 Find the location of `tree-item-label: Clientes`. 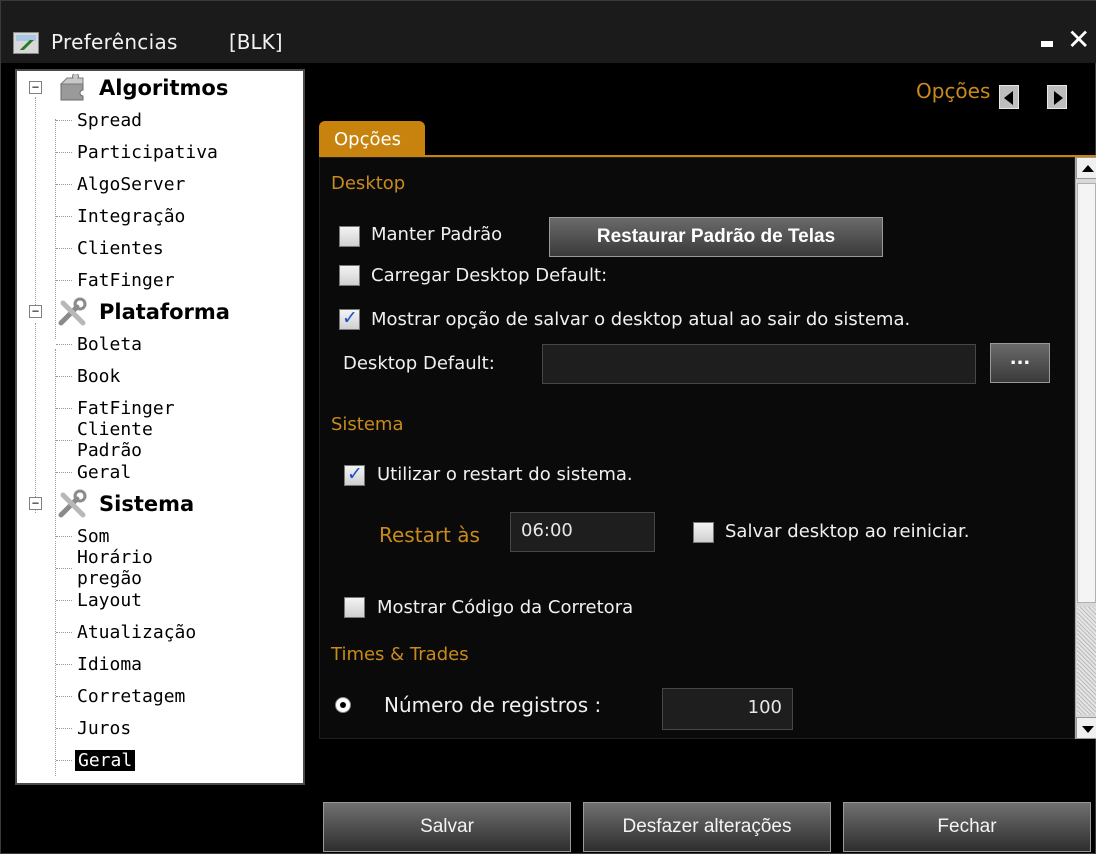

tree-item-label: Clientes is located at coordinates (120, 248).